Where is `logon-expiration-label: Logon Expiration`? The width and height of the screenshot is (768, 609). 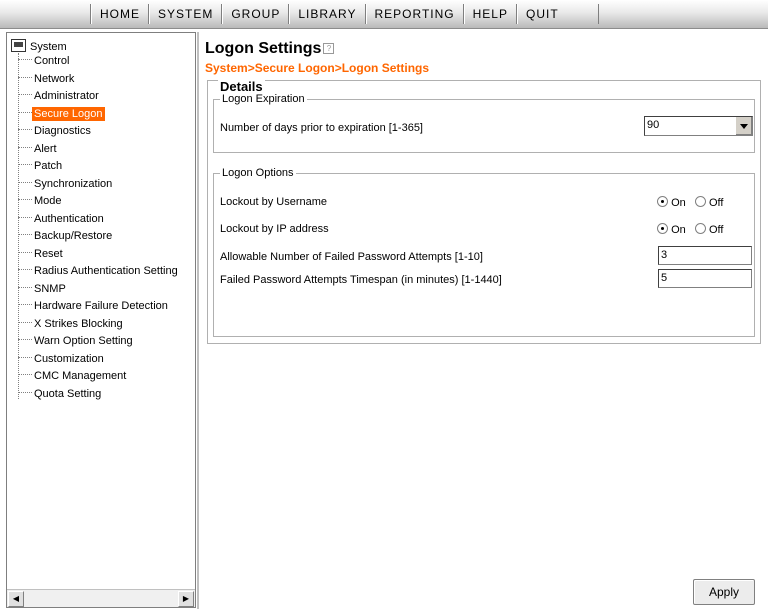 logon-expiration-label: Logon Expiration is located at coordinates (263, 99).